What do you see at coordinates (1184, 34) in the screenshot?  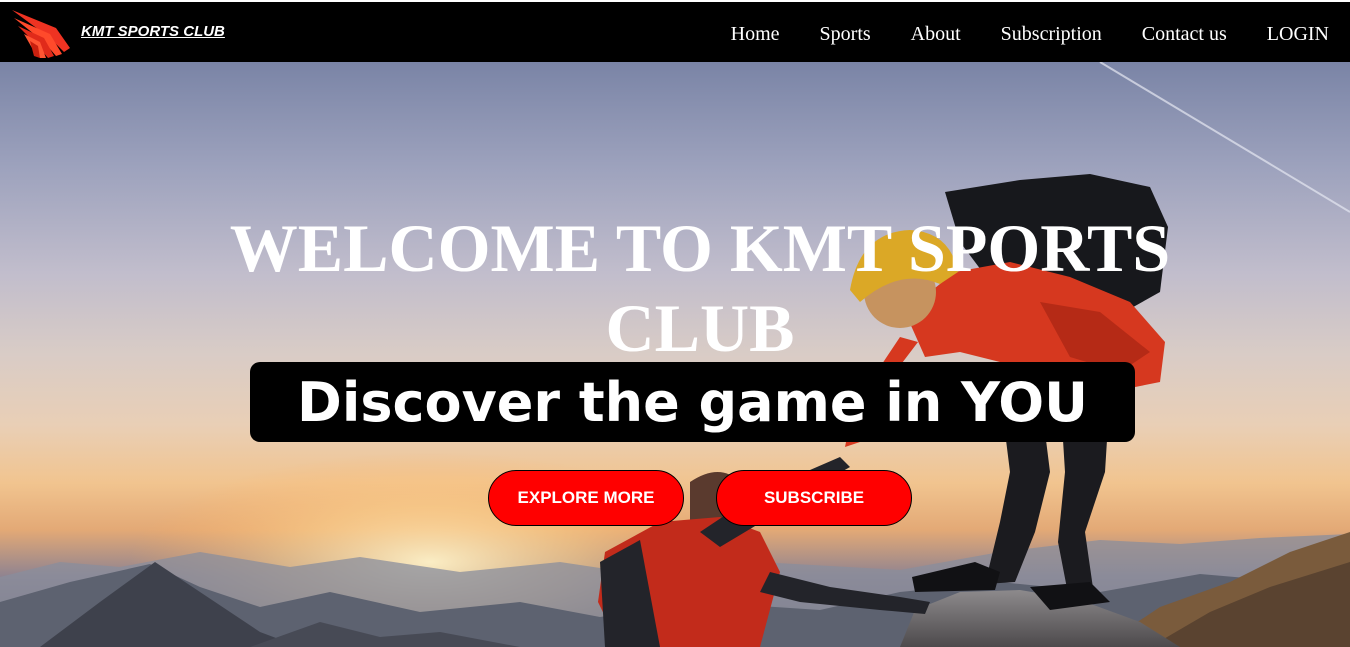 I see `nav-item-contact: Contact us` at bounding box center [1184, 34].